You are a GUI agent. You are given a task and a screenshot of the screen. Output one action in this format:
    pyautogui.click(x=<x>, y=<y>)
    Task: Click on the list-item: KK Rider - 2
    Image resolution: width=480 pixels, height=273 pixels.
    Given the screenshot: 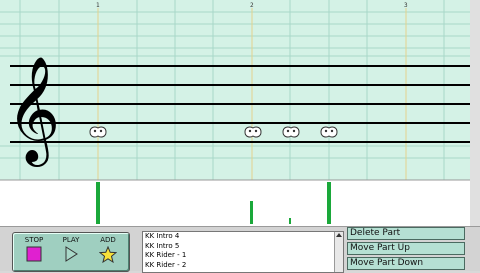 What is the action you would take?
    pyautogui.click(x=244, y=266)
    